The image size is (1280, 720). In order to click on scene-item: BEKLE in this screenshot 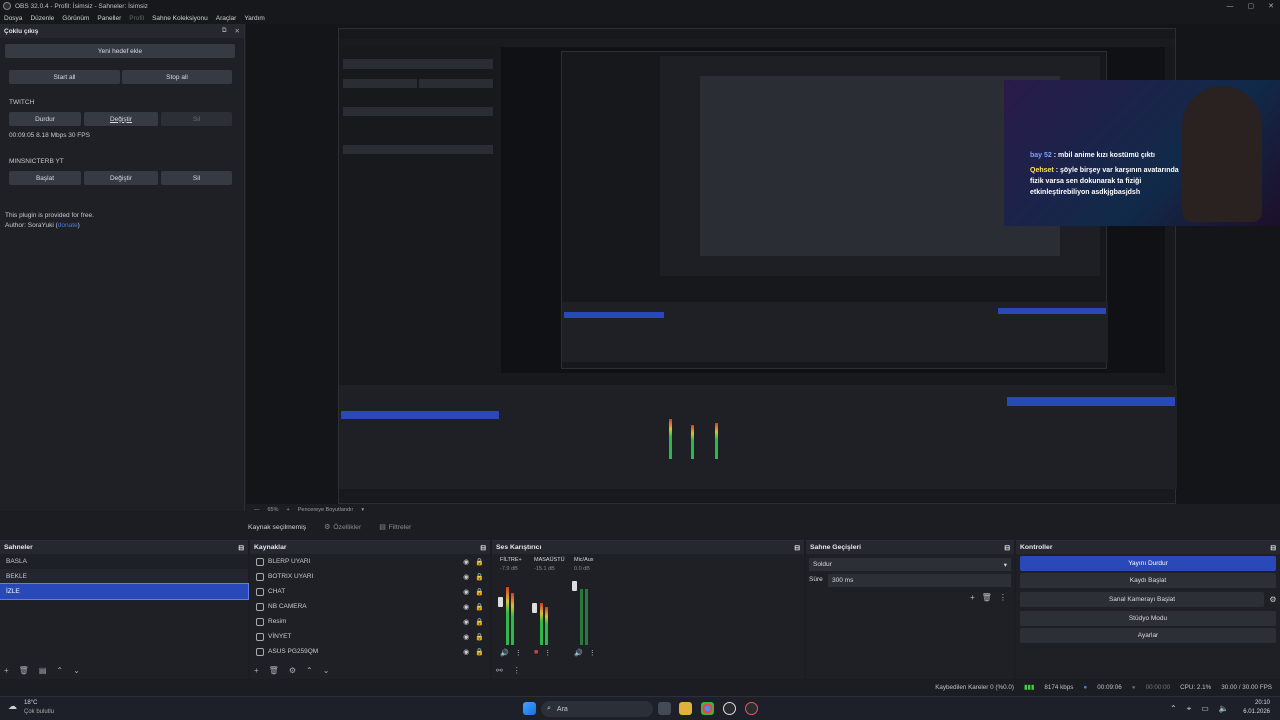, I will do `click(124, 576)`.